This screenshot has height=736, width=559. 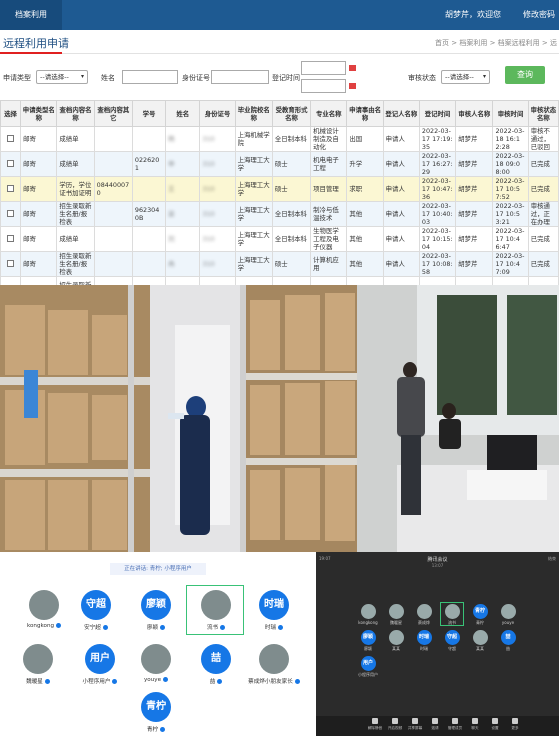 What do you see at coordinates (365, 113) in the screenshot?
I see `column-header: 申请事由名称` at bounding box center [365, 113].